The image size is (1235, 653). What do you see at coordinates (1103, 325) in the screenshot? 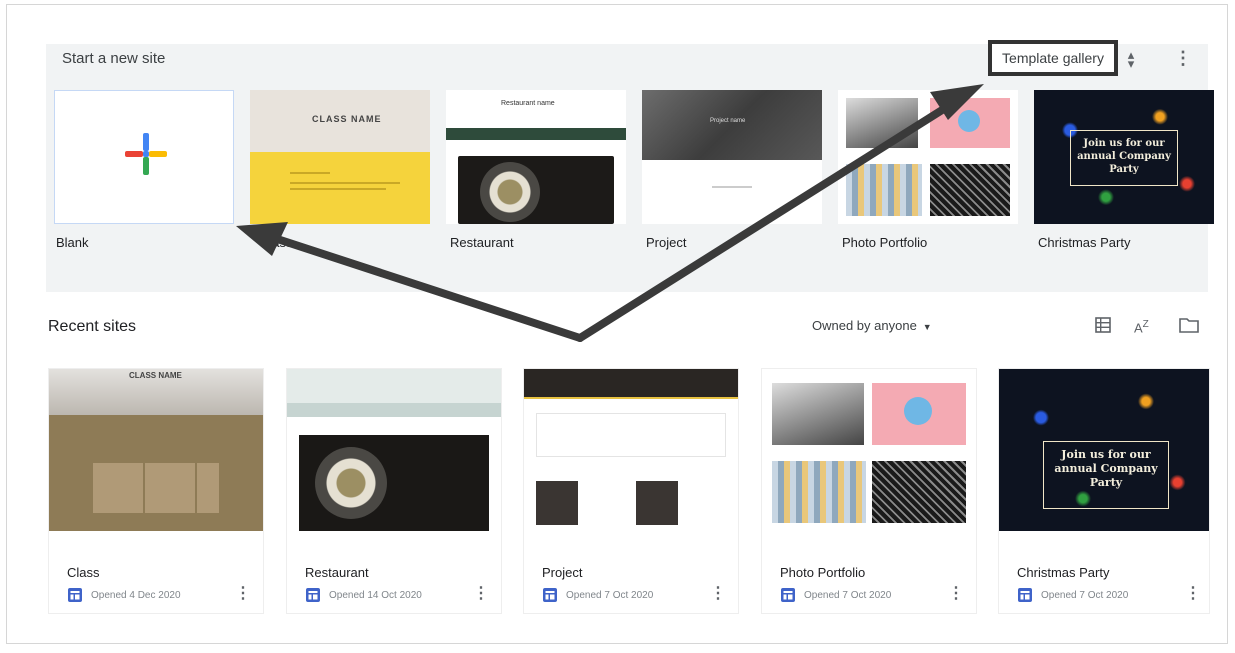
I see `grid-view-icon` at bounding box center [1103, 325].